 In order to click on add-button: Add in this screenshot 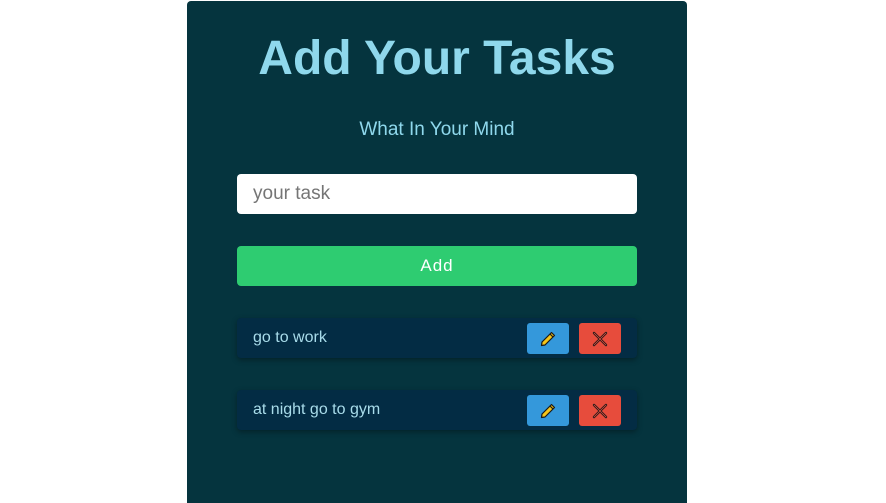, I will do `click(437, 266)`.